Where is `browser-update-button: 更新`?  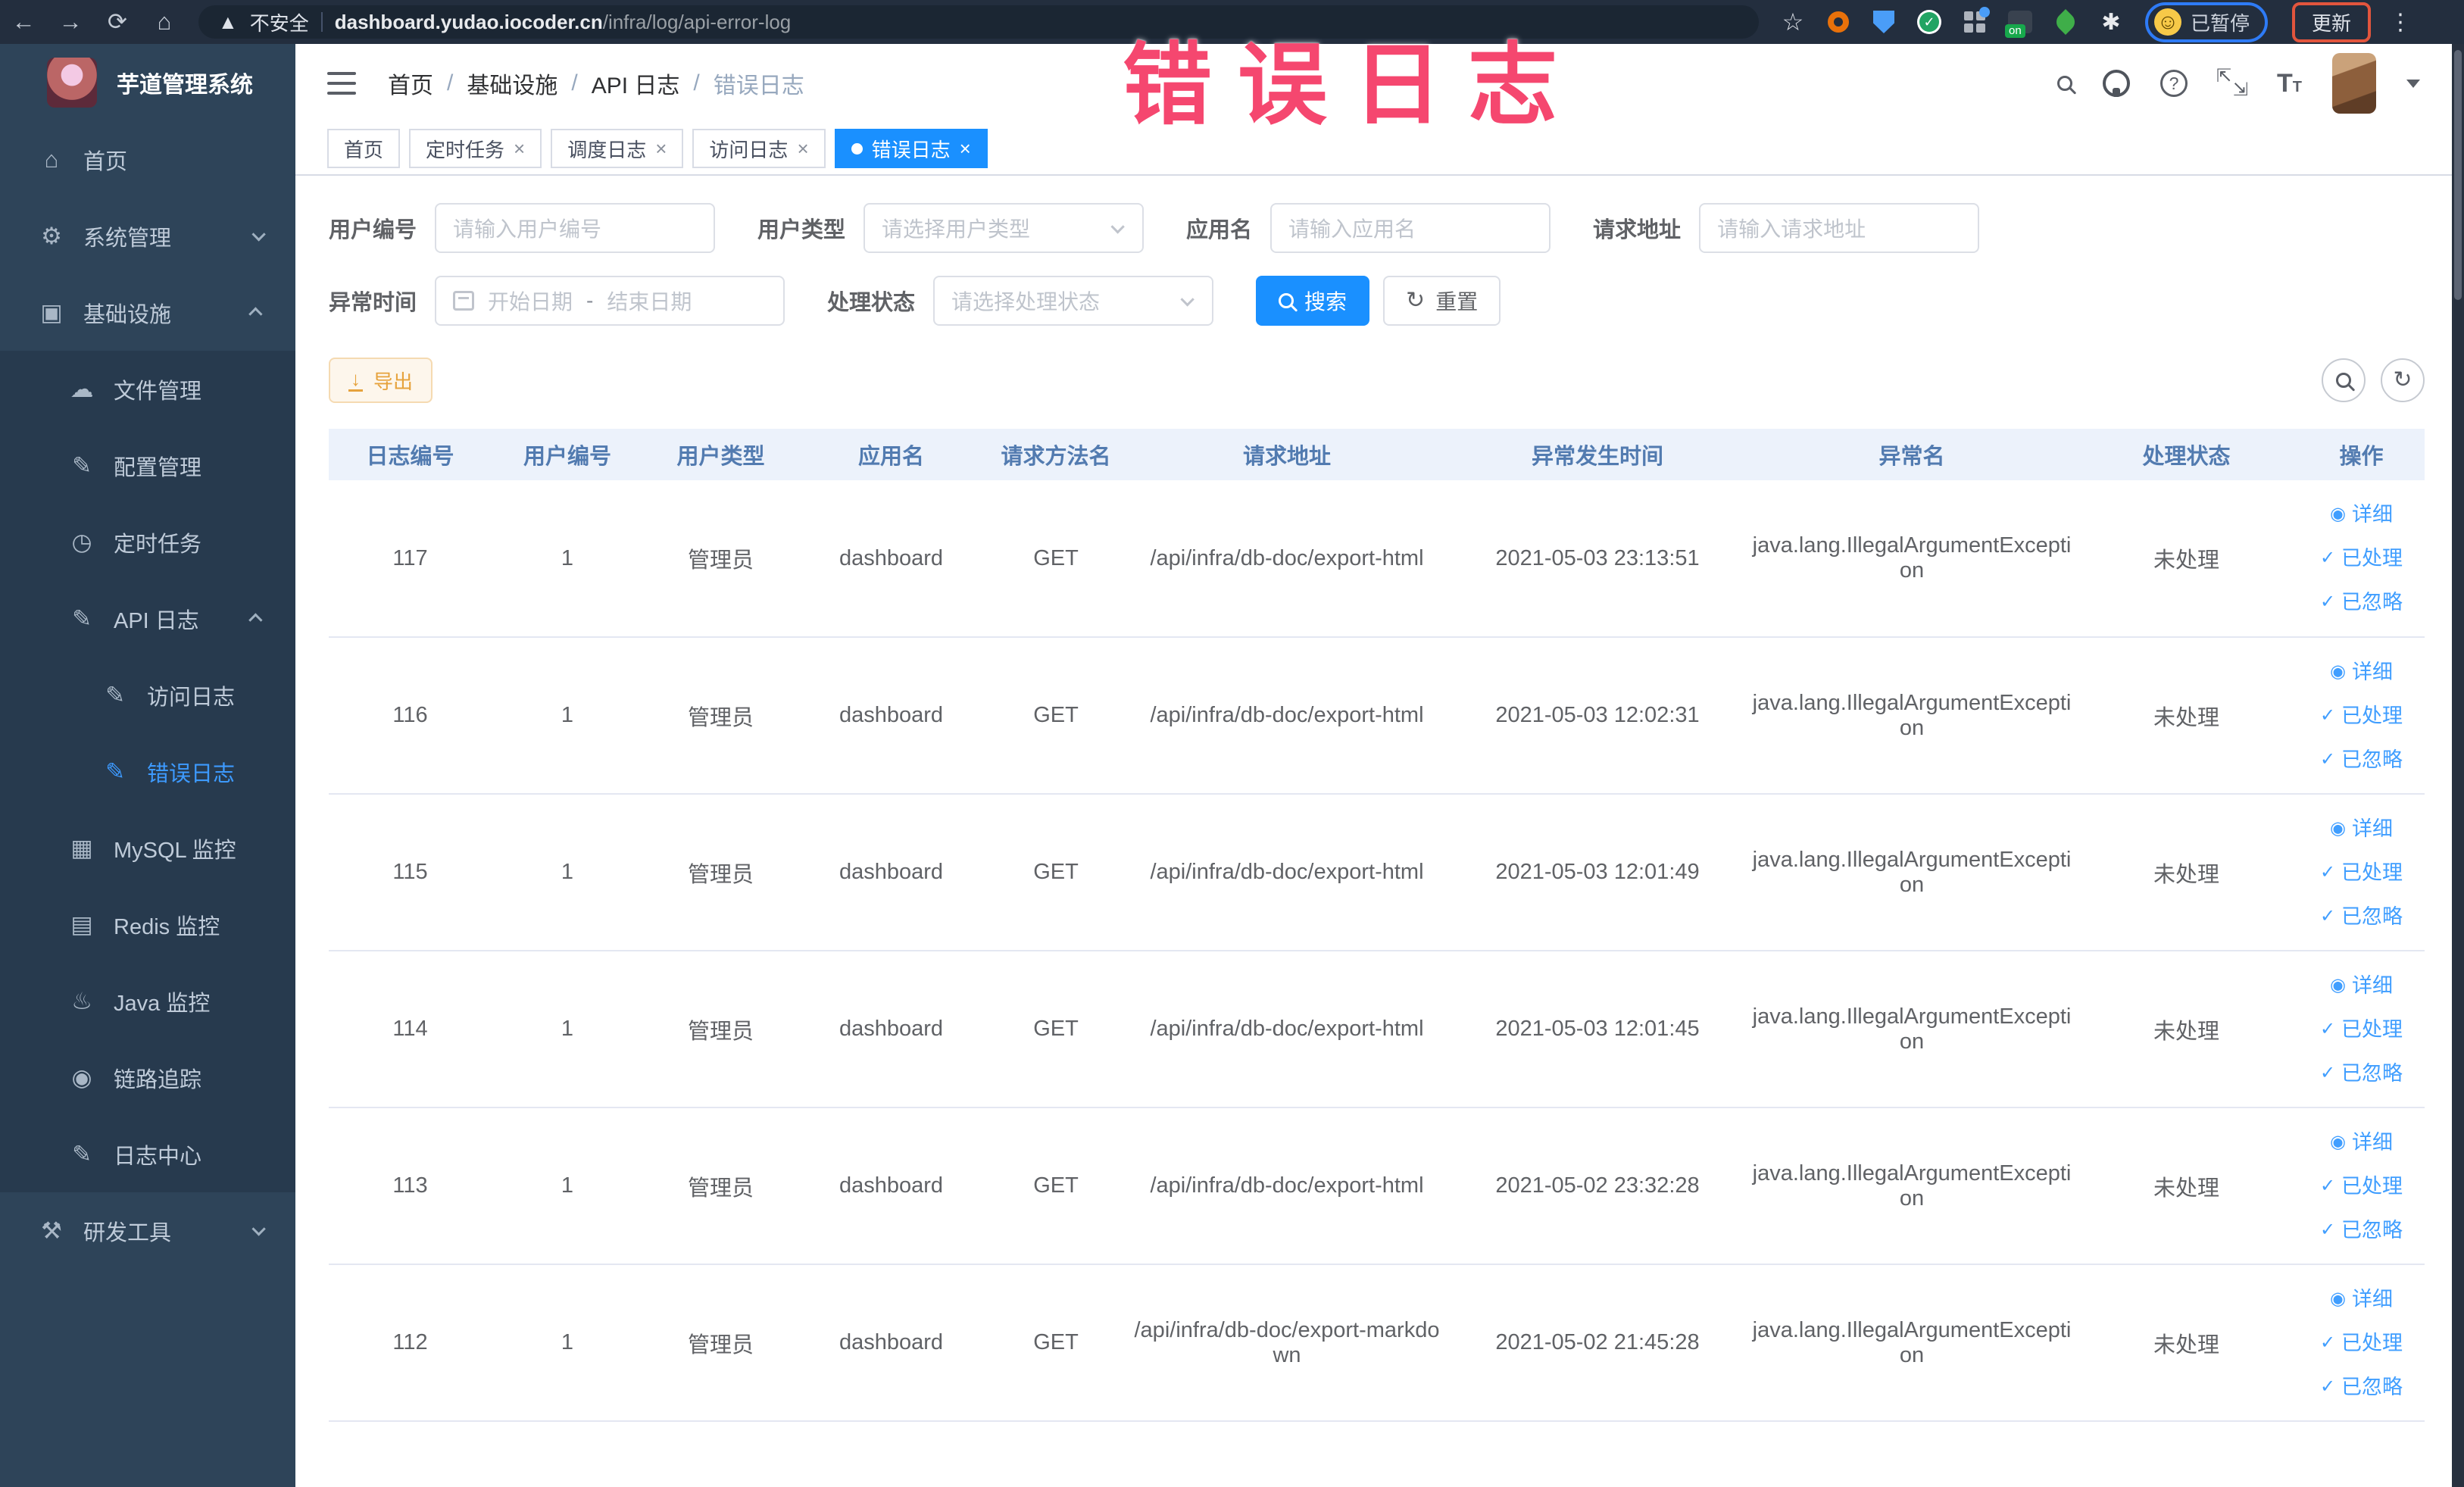
browser-update-button: 更新 is located at coordinates (2332, 22).